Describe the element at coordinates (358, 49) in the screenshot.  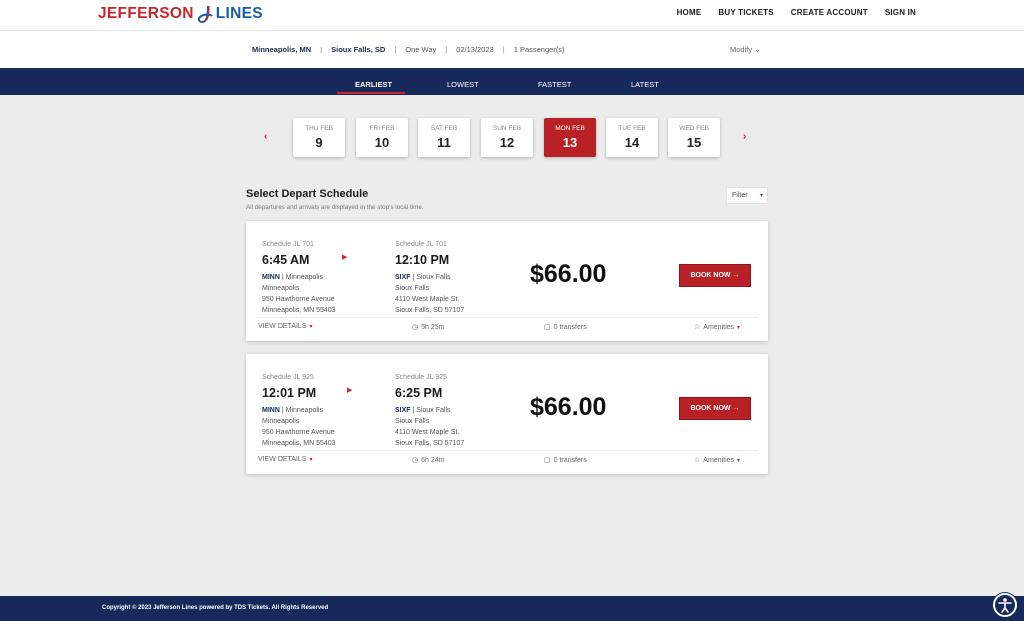
I see `trip-destination: Sioux Falls, SD` at that location.